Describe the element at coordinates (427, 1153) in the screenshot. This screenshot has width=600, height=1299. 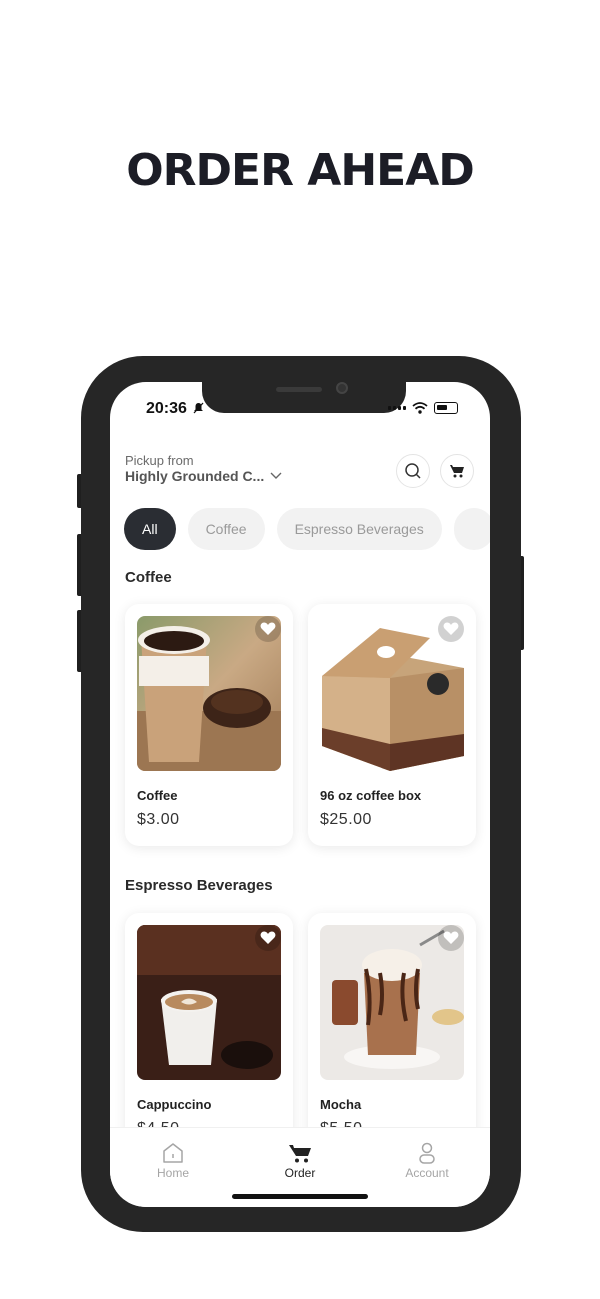
I see `person-icon` at that location.